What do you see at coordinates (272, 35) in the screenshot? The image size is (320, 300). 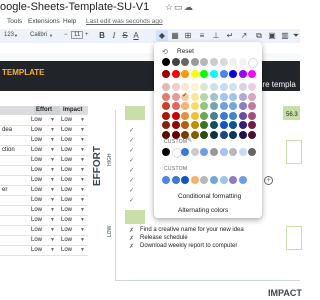 I see `insert-comment-icon: ▣` at bounding box center [272, 35].